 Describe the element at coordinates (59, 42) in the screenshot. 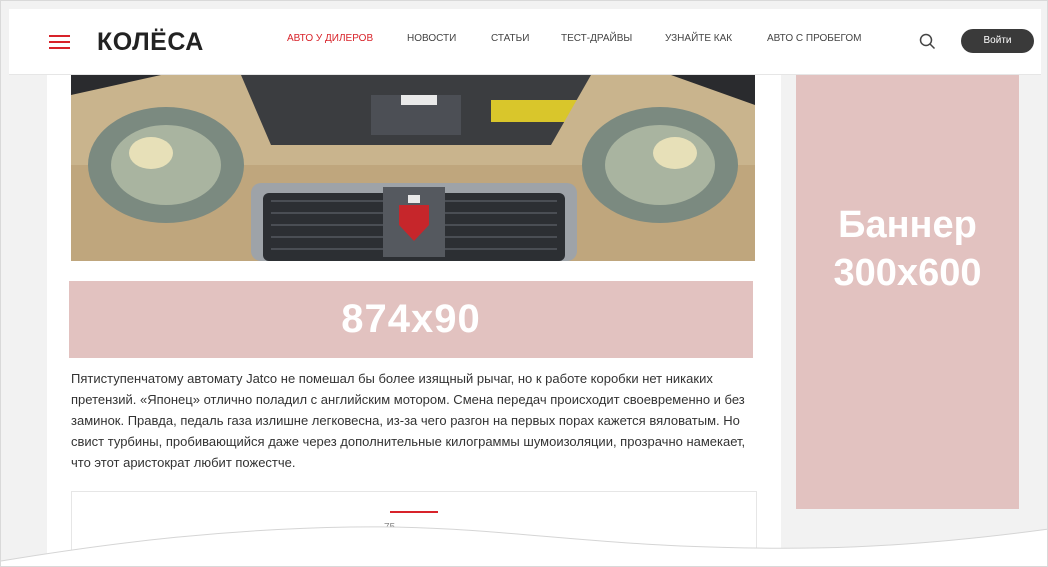

I see `menu-icon` at that location.